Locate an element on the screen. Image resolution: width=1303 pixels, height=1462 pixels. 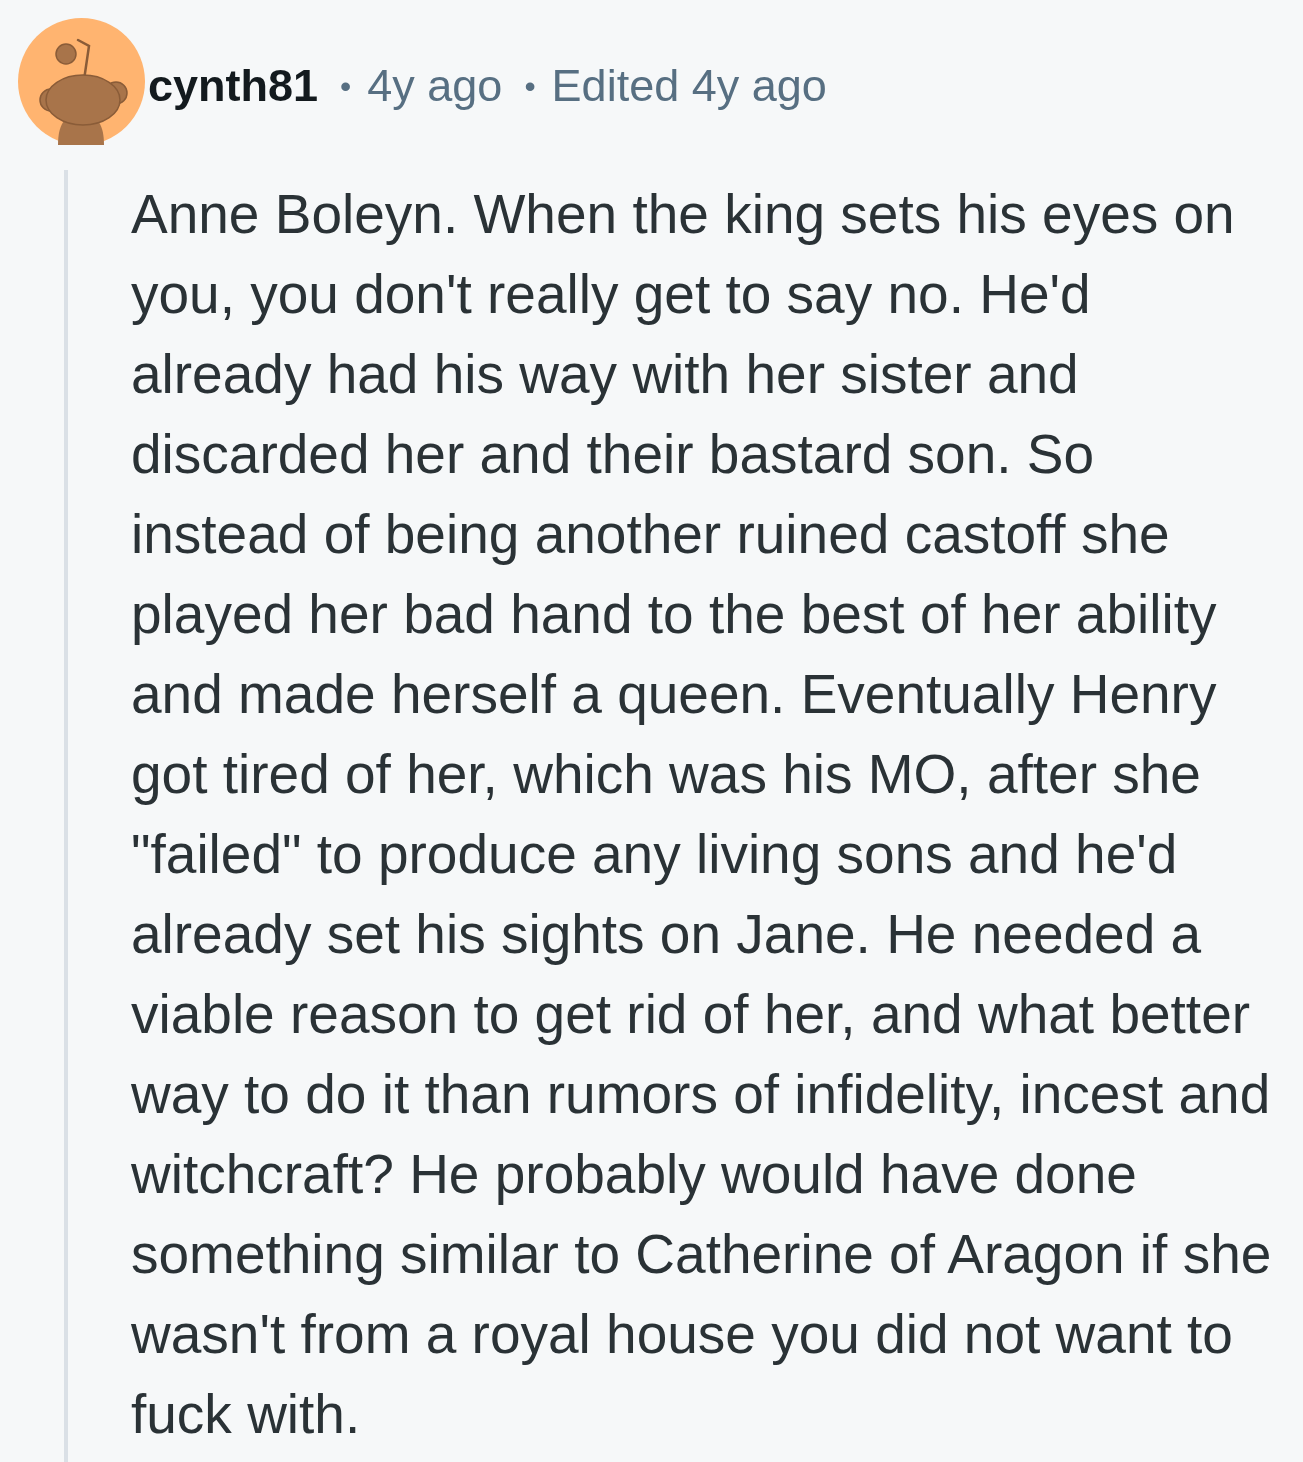
timestamp: 4y ago is located at coordinates (435, 85).